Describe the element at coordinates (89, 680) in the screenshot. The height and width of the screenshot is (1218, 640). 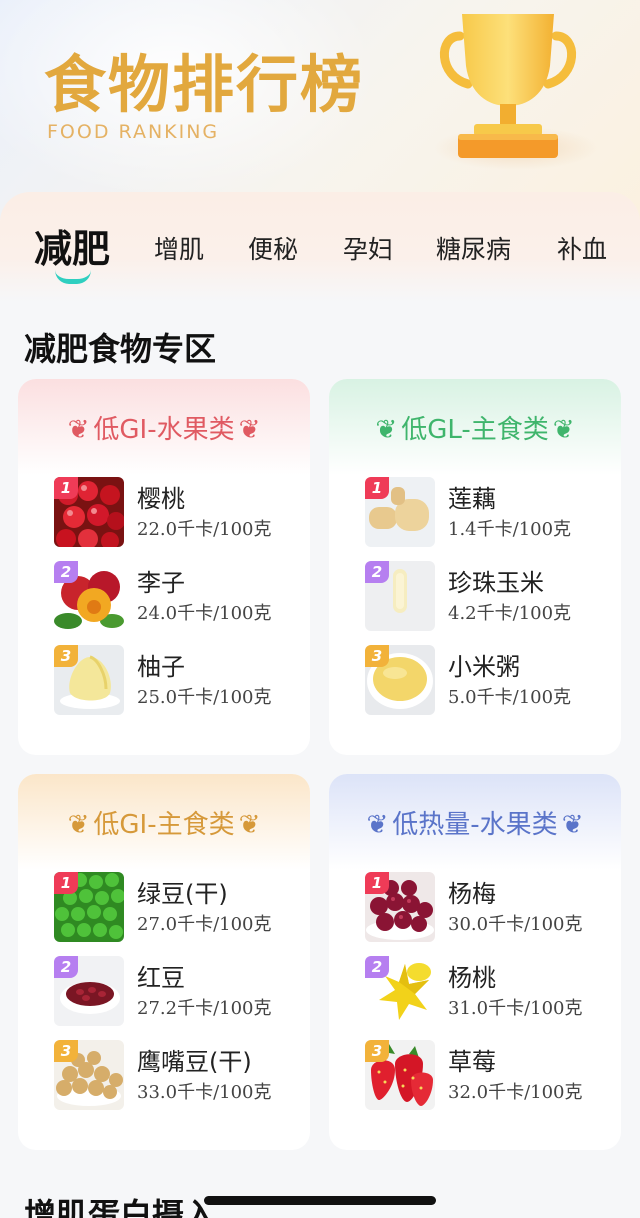
I see `pomelo-icon: 3` at that location.